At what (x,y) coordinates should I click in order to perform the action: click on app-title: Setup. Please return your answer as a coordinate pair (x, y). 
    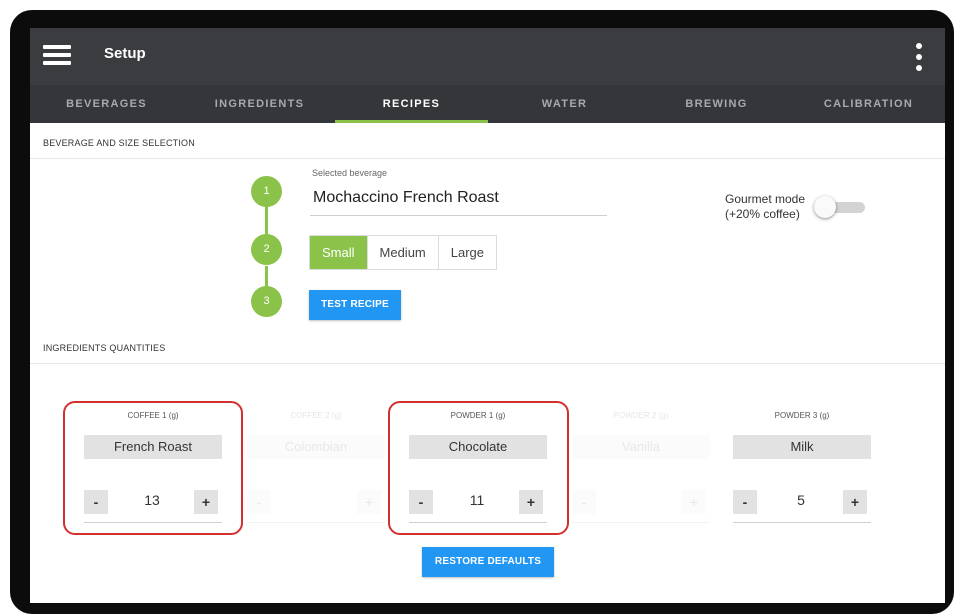
    Looking at the image, I should click on (125, 53).